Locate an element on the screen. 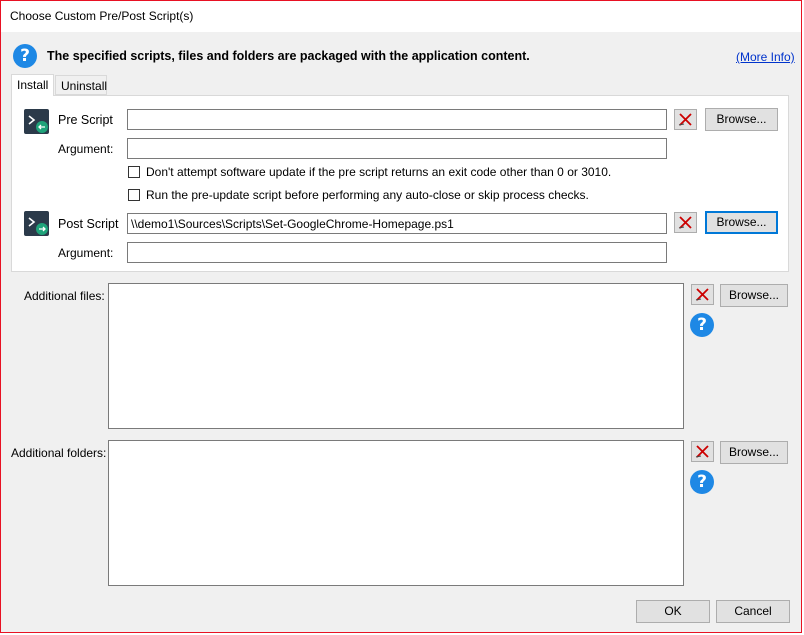 This screenshot has width=804, height=635. post-argument-input is located at coordinates (397, 252).